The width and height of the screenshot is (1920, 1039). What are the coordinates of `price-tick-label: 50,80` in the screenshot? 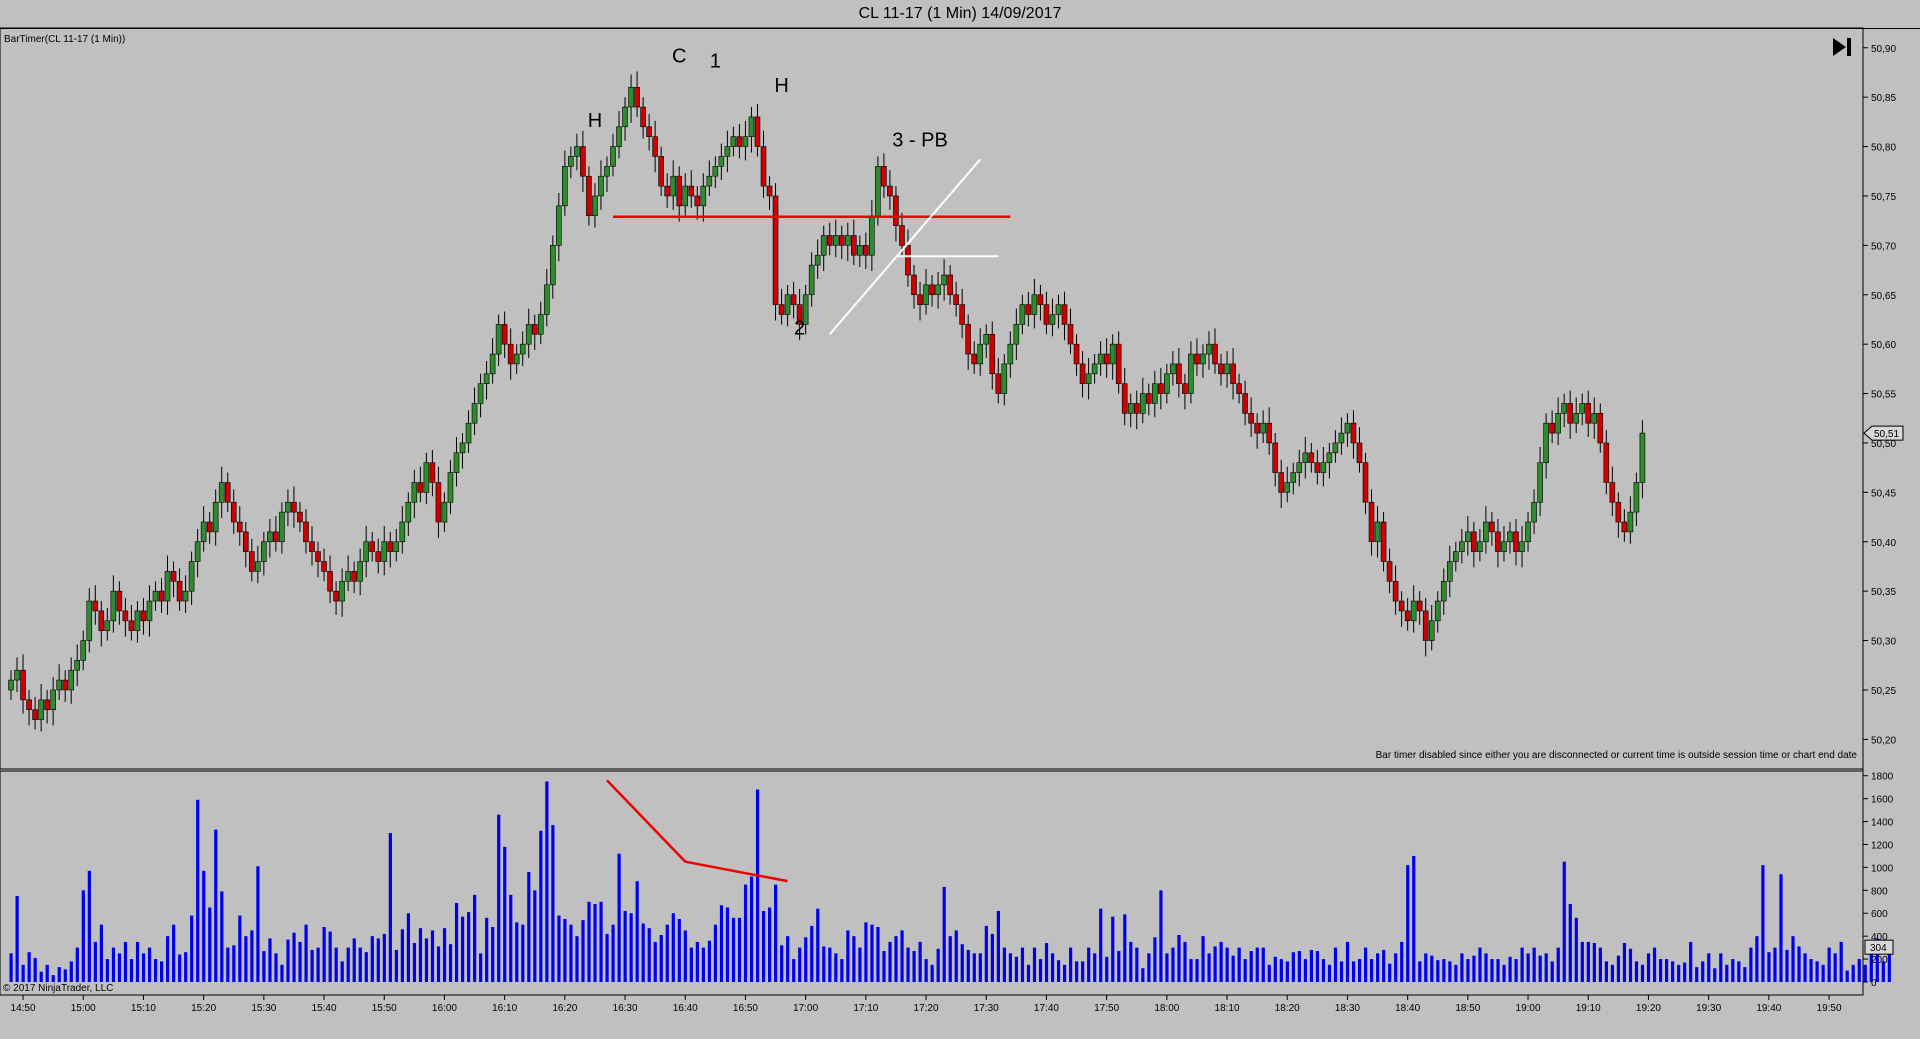 It's located at (1883, 148).